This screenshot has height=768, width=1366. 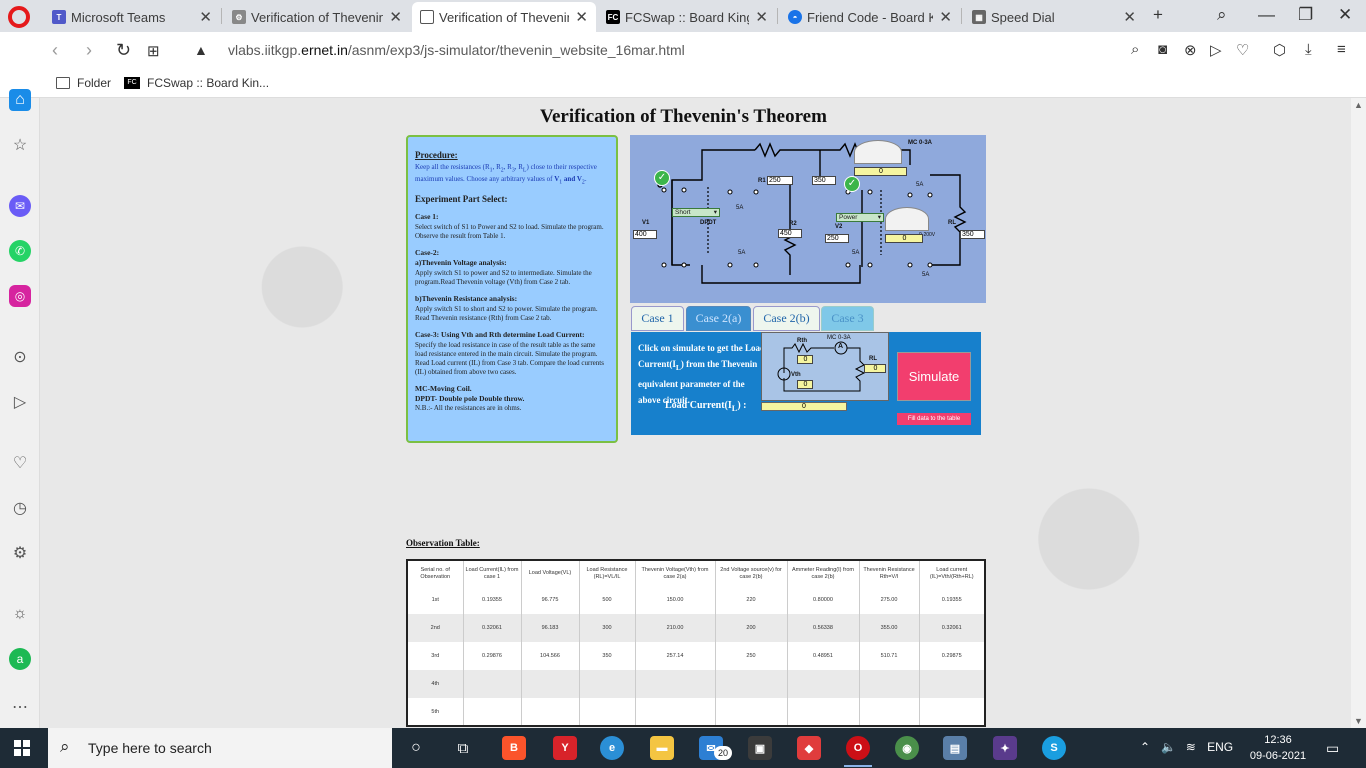 What do you see at coordinates (443, 543) in the screenshot?
I see `observation-table-title: Observation Table:` at bounding box center [443, 543].